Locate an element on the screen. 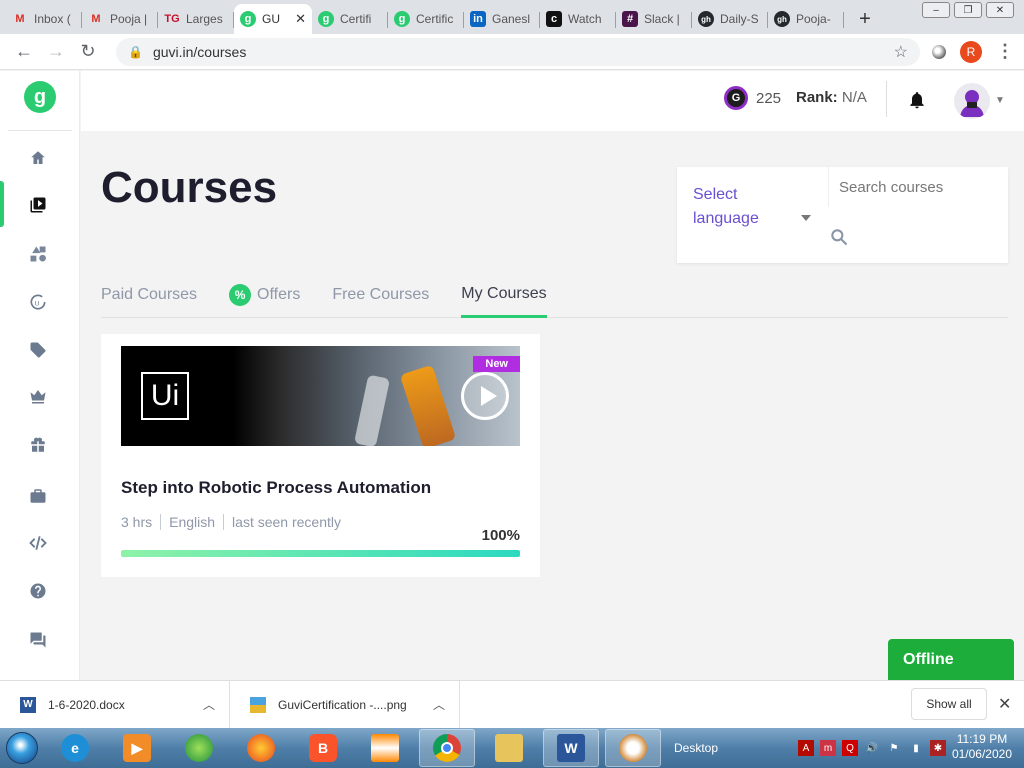 The width and height of the screenshot is (1024, 768). crown-icon is located at coordinates (38, 396).